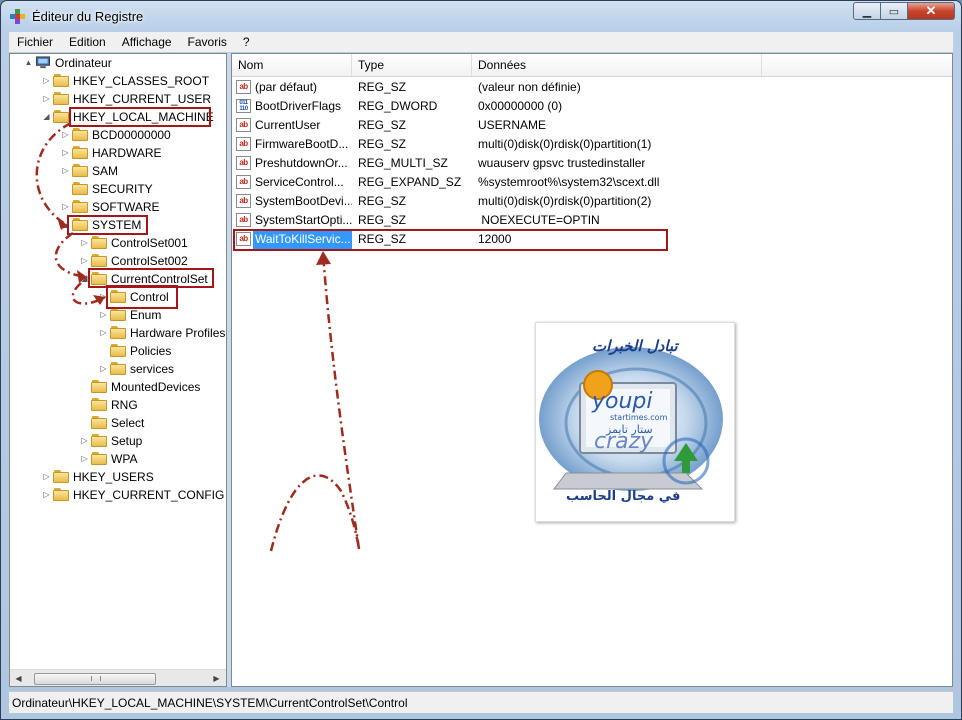  Describe the element at coordinates (178, 333) in the screenshot. I see `tree-node-label: Hardware Profiles` at that location.